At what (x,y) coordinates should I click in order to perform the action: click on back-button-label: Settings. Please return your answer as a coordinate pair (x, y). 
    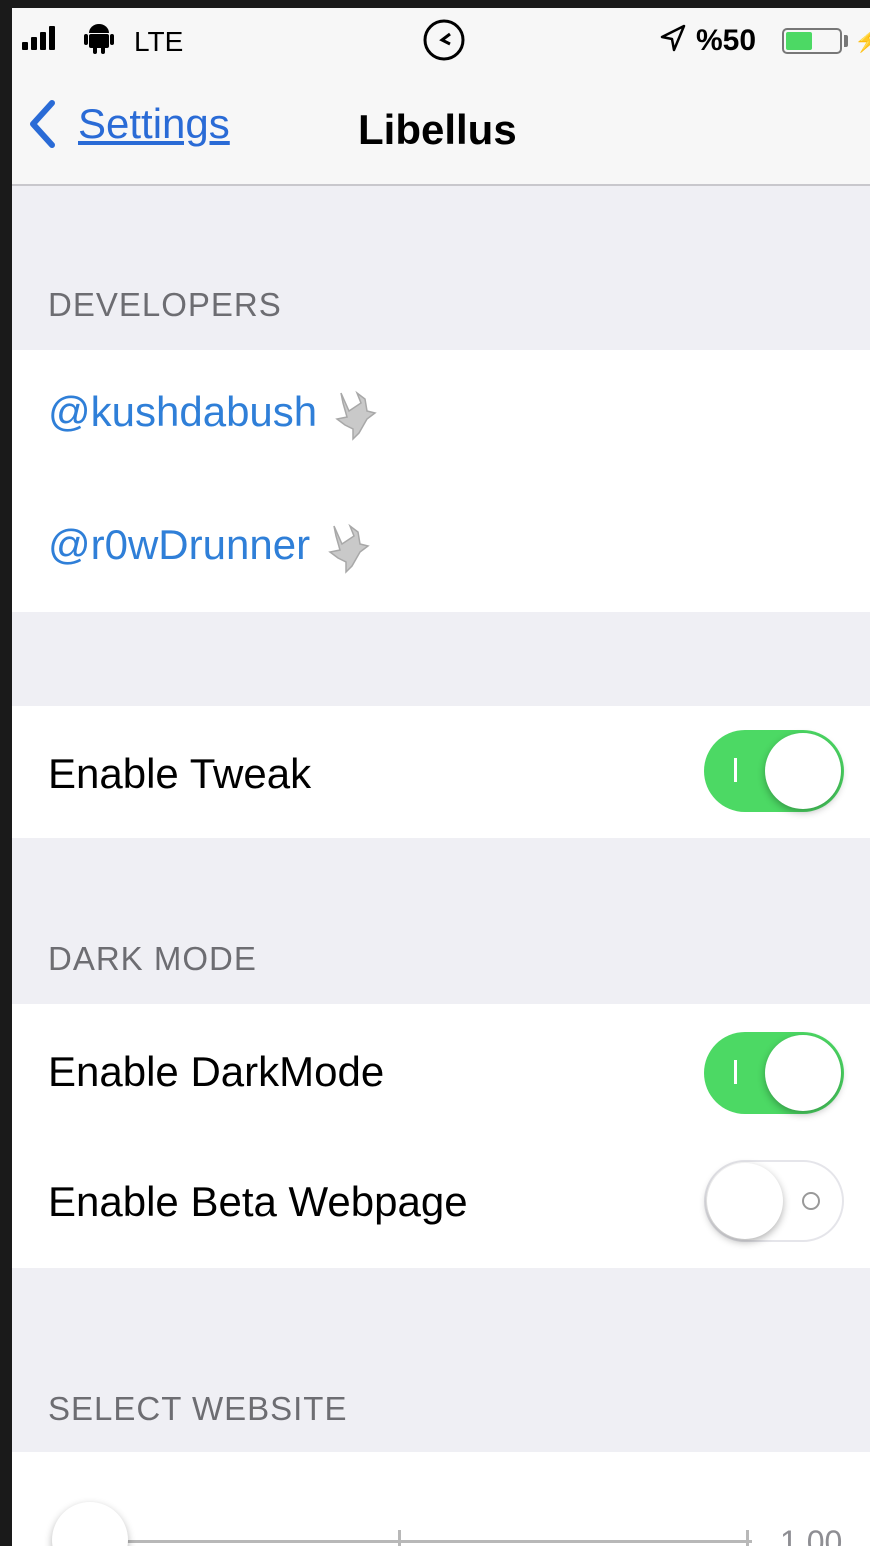
    Looking at the image, I should click on (154, 123).